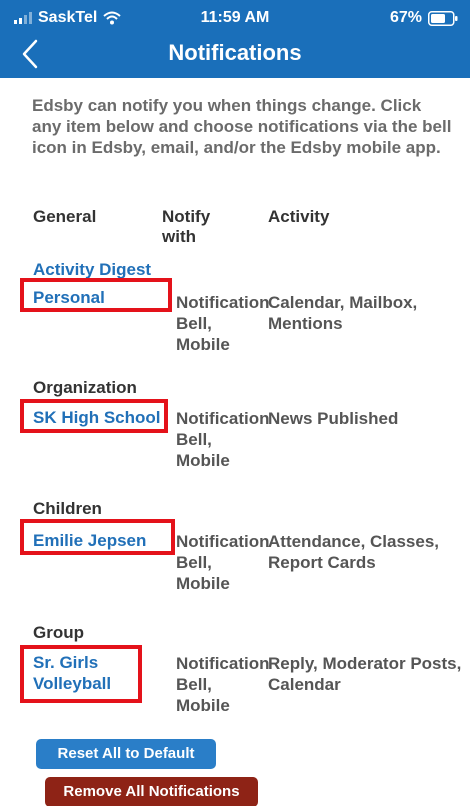  I want to click on section-title-organization: Organization, so click(85, 387).